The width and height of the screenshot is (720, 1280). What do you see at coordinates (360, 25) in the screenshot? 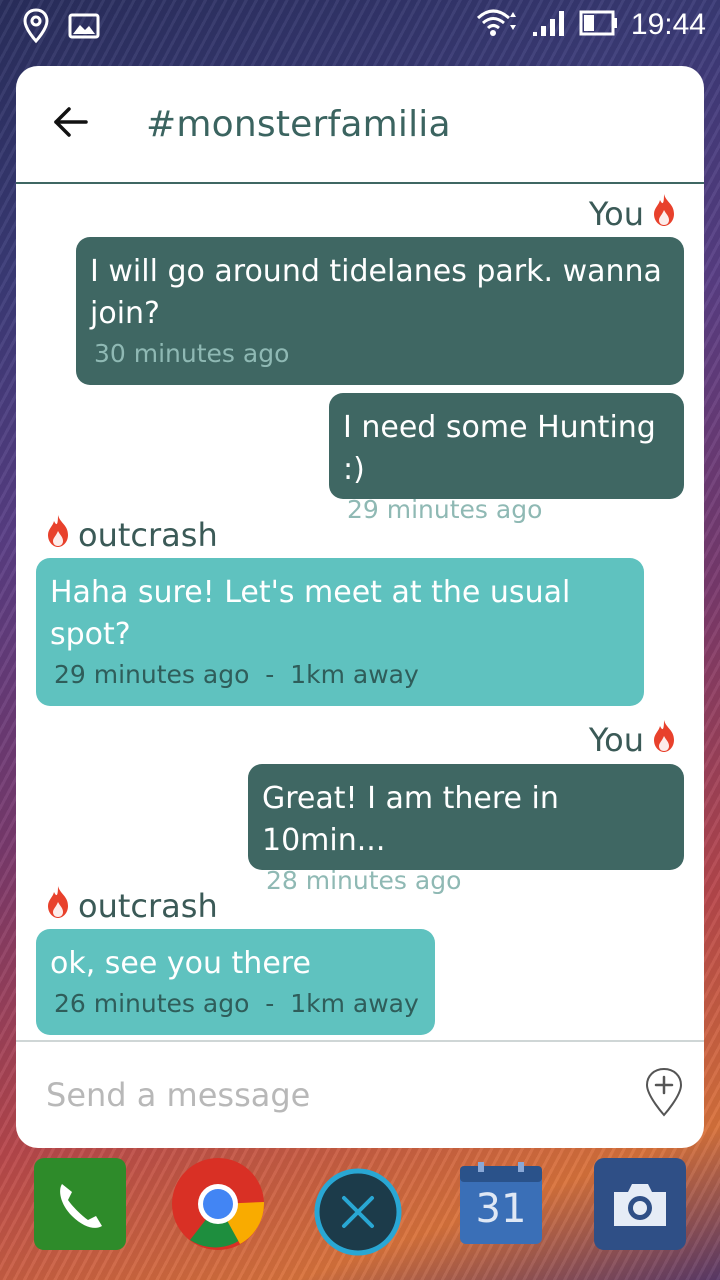
I see `status-bar: 19:44` at bounding box center [360, 25].